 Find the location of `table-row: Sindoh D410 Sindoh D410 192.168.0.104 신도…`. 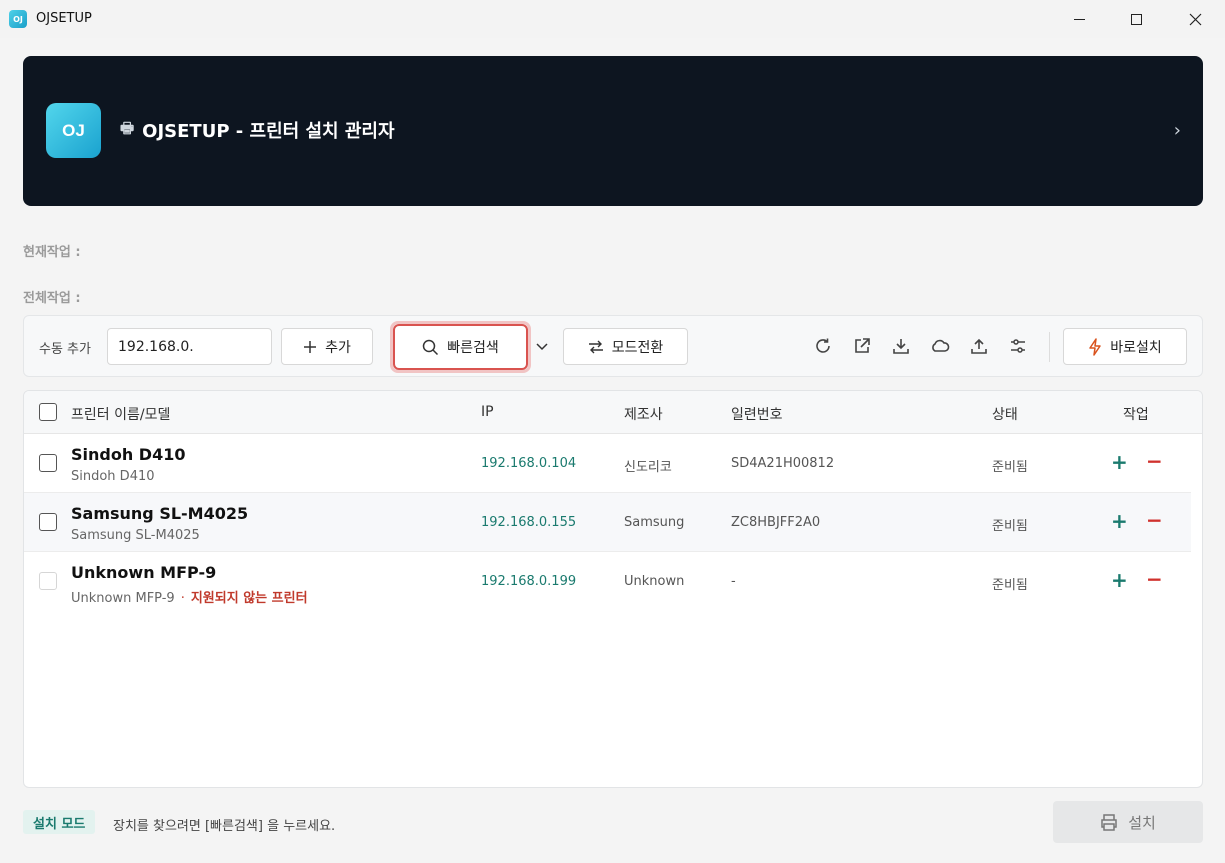

table-row: Sindoh D410 Sindoh D410 192.168.0.104 신도… is located at coordinates (607, 463).